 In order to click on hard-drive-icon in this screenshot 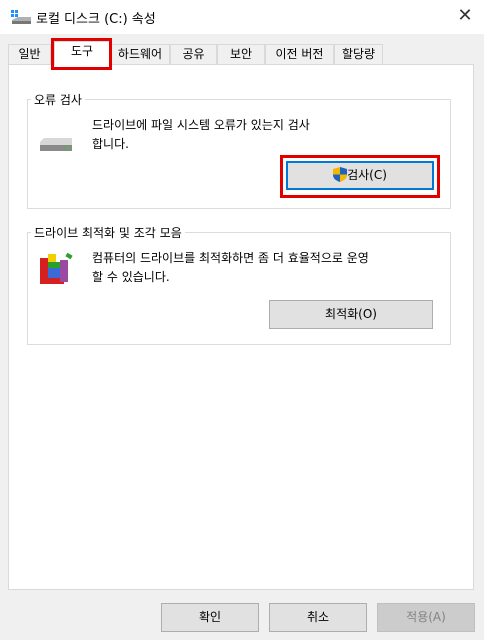, I will do `click(56, 144)`.